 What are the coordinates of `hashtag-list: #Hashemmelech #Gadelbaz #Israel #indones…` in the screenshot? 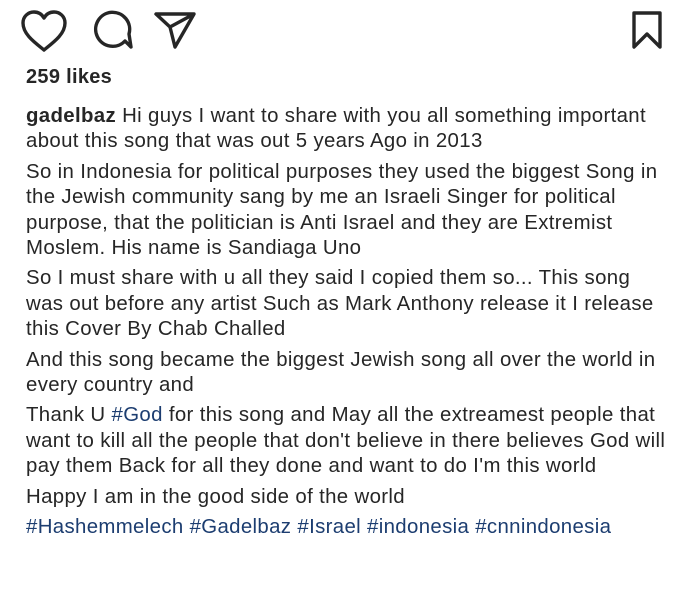 It's located at (346, 527).